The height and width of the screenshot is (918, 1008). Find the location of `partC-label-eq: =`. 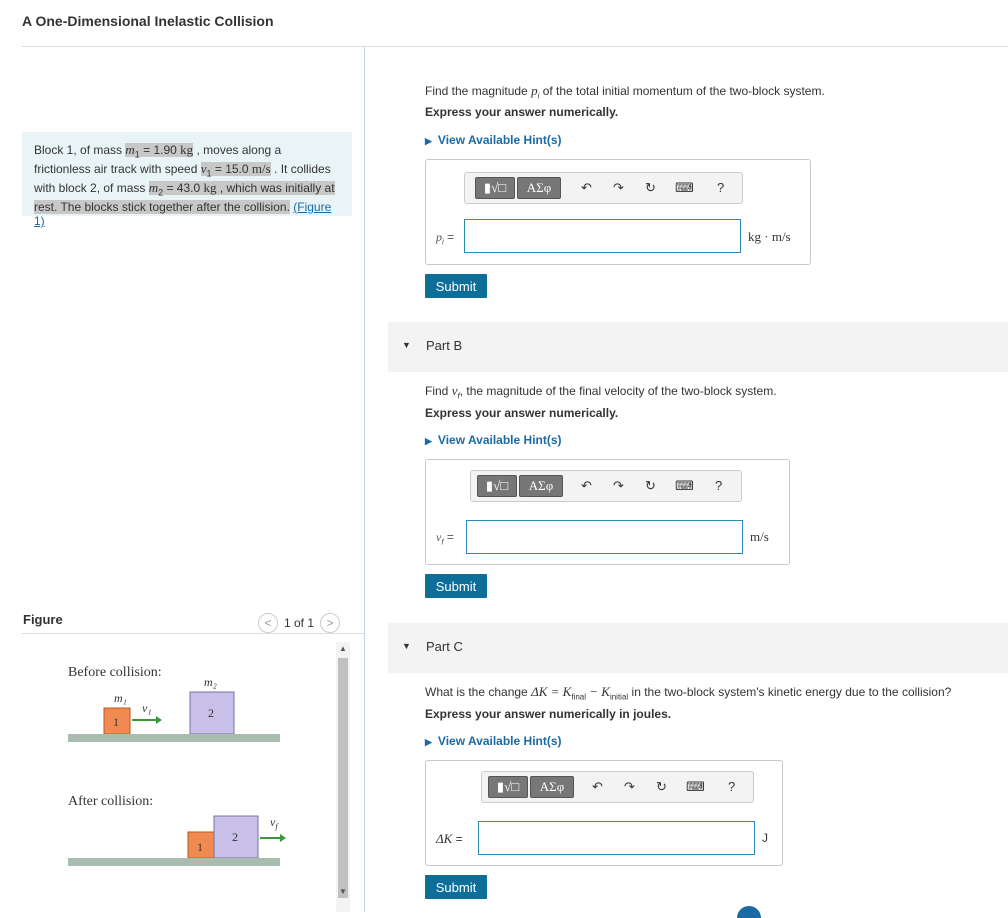

partC-label-eq: = is located at coordinates (457, 839).